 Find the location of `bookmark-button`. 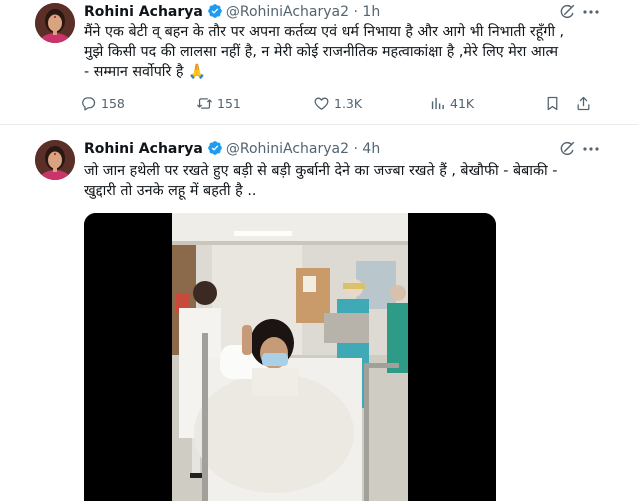

bookmark-button is located at coordinates (554, 104).